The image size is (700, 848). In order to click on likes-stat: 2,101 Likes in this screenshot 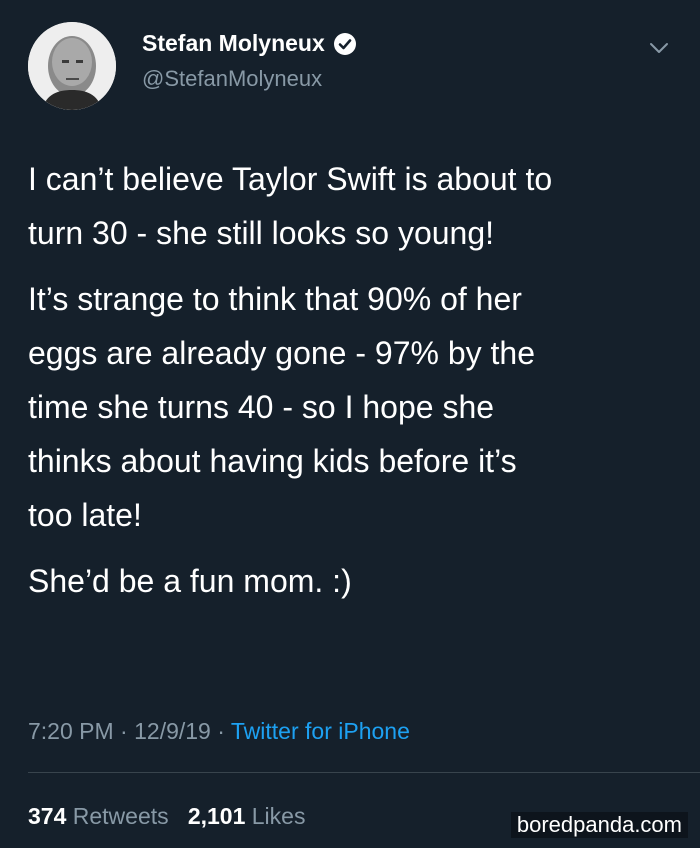, I will do `click(247, 816)`.